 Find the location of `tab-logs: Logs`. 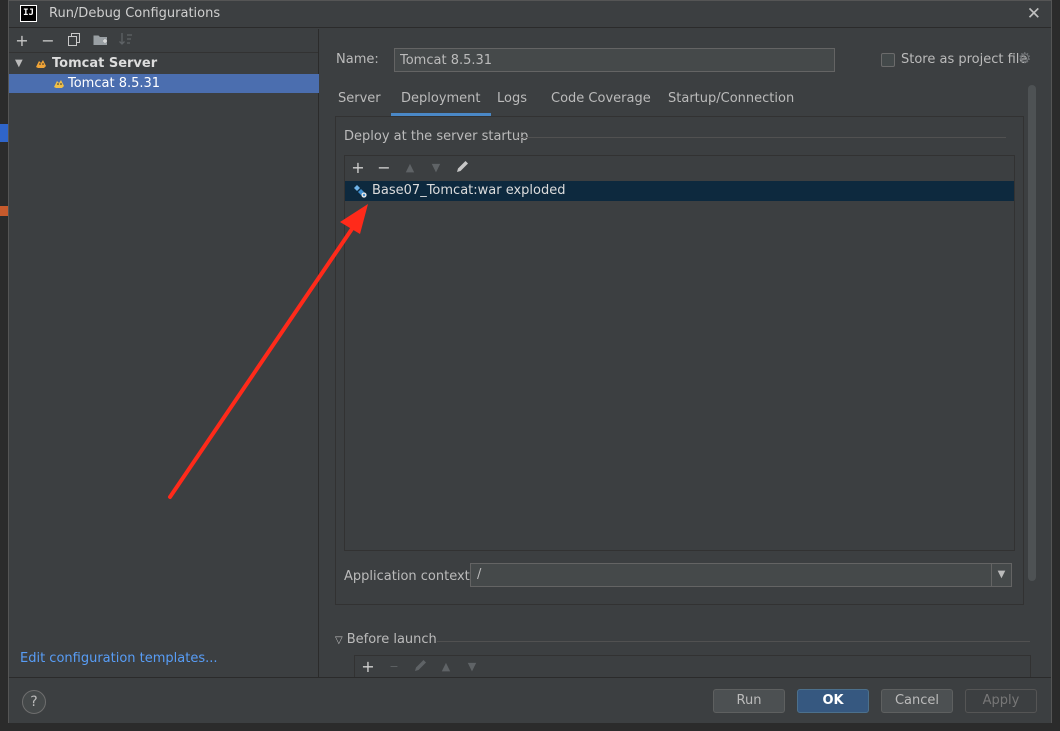

tab-logs: Logs is located at coordinates (512, 101).